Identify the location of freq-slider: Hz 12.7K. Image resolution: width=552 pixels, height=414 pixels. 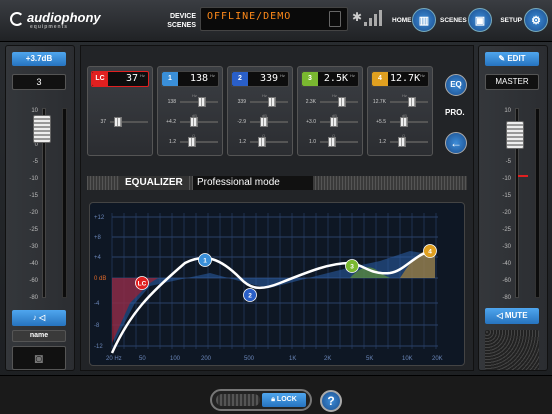
(401, 100).